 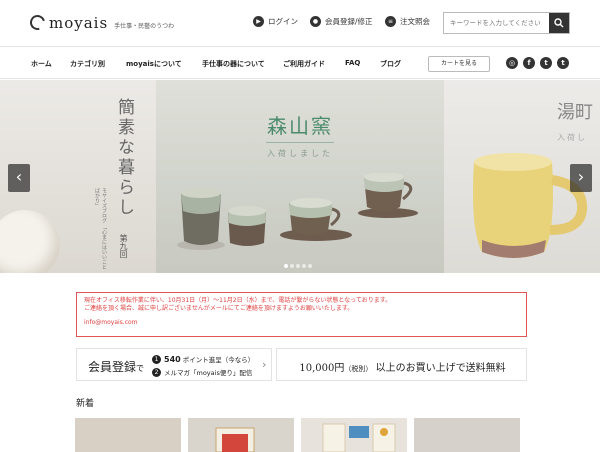 What do you see at coordinates (440, 368) in the screenshot?
I see `shipping-condition: 以上のお買い上げで送料無料` at bounding box center [440, 368].